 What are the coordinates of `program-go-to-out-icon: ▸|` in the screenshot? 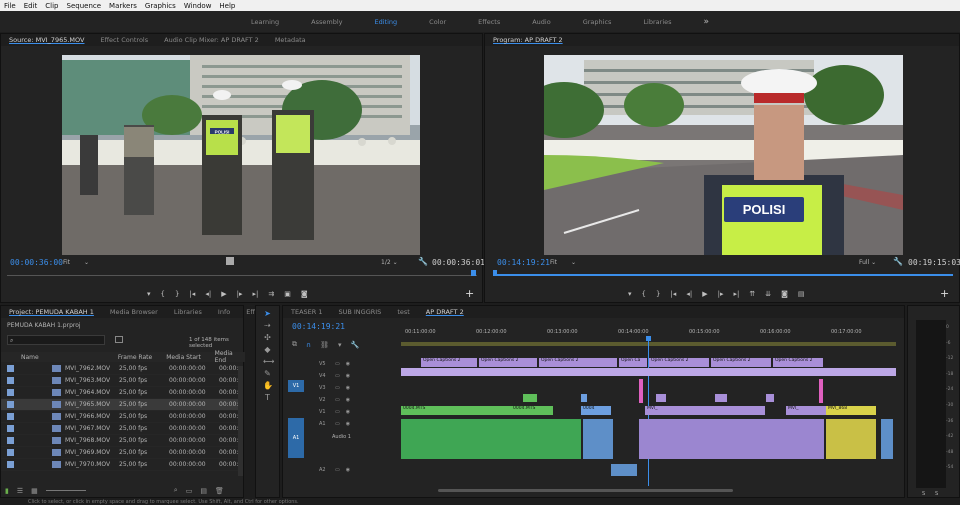 It's located at (736, 294).